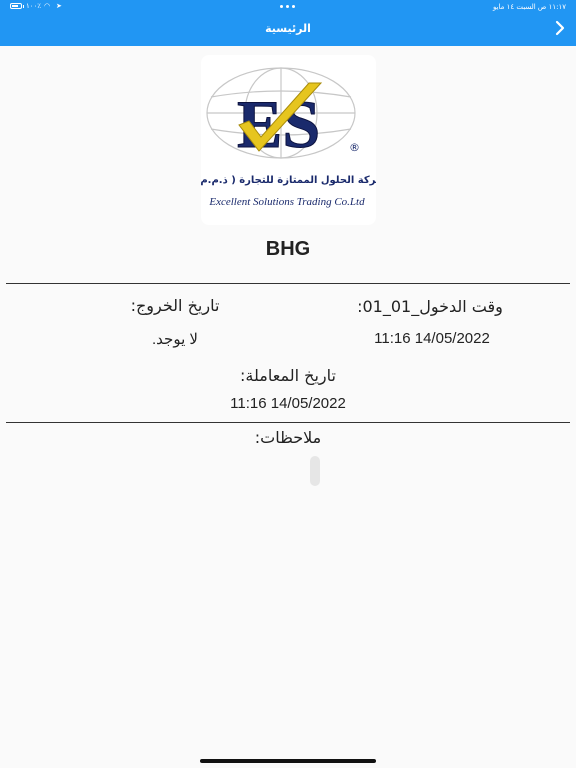 This screenshot has height=768, width=576. What do you see at coordinates (47, 6) in the screenshot?
I see `wifi-icon: ◠` at bounding box center [47, 6].